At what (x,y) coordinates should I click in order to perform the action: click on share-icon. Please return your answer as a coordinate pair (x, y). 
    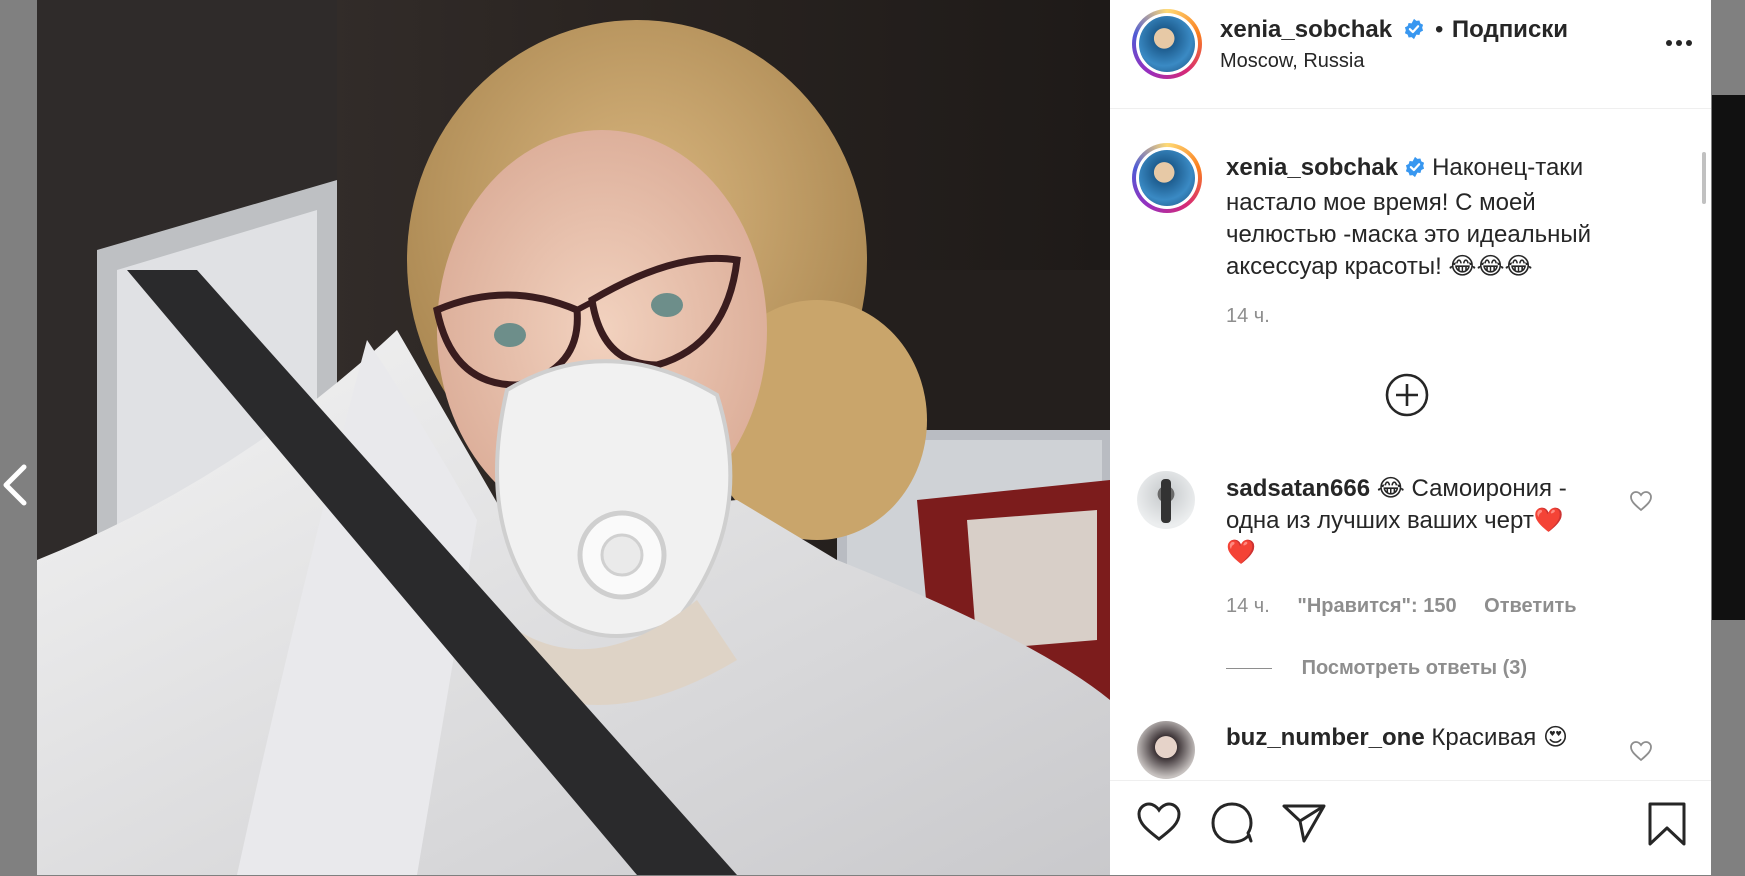
    Looking at the image, I should click on (1304, 823).